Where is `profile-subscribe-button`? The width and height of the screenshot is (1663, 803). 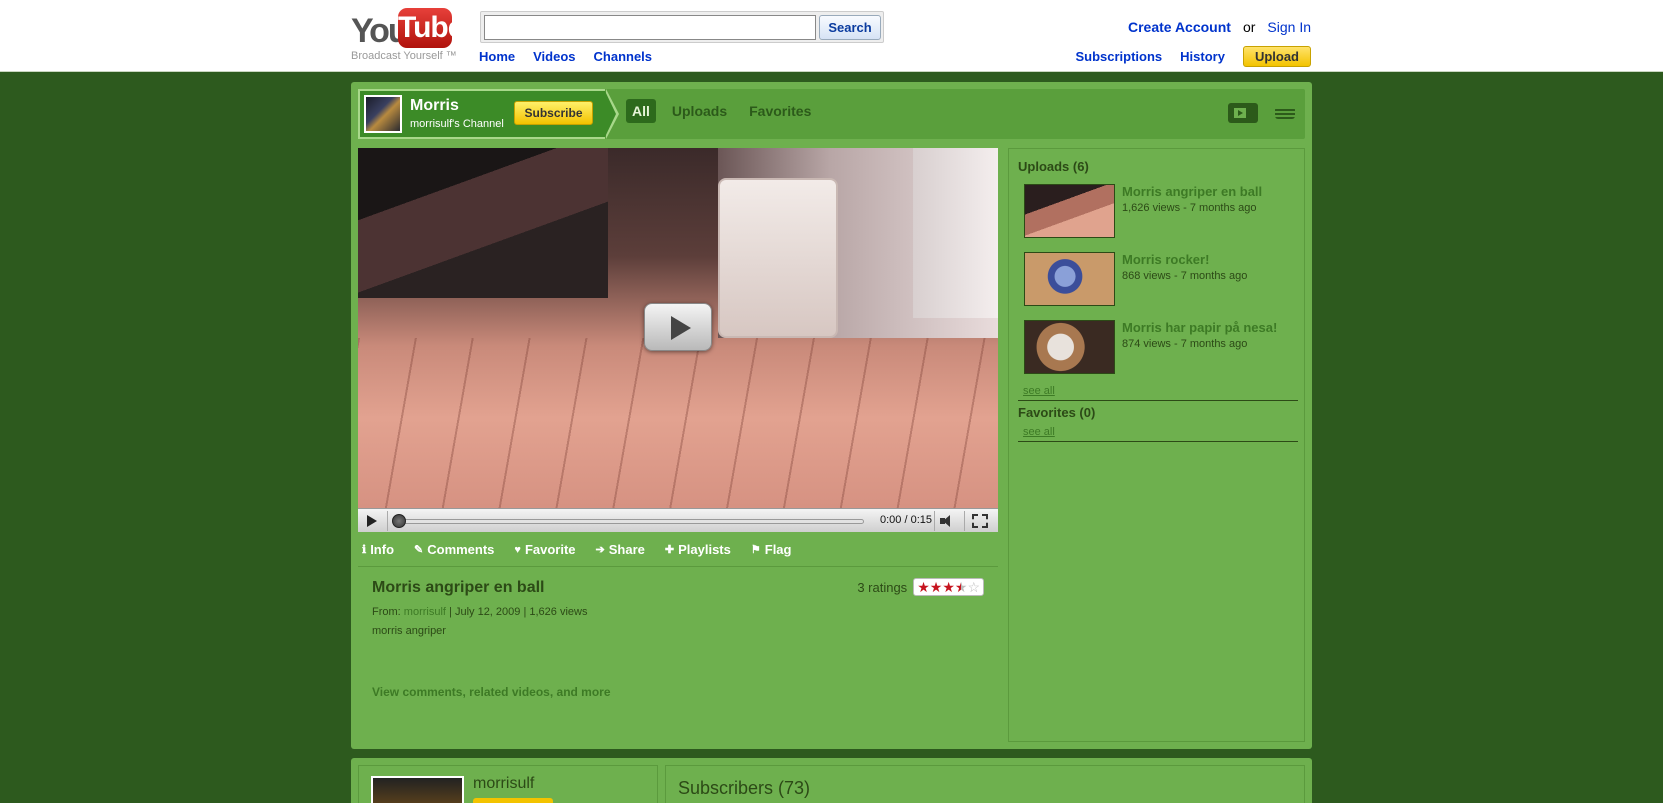
profile-subscribe-button is located at coordinates (513, 800).